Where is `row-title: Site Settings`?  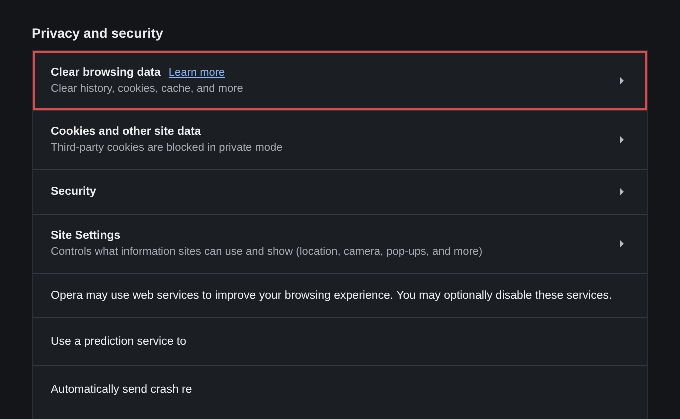 row-title: Site Settings is located at coordinates (86, 236).